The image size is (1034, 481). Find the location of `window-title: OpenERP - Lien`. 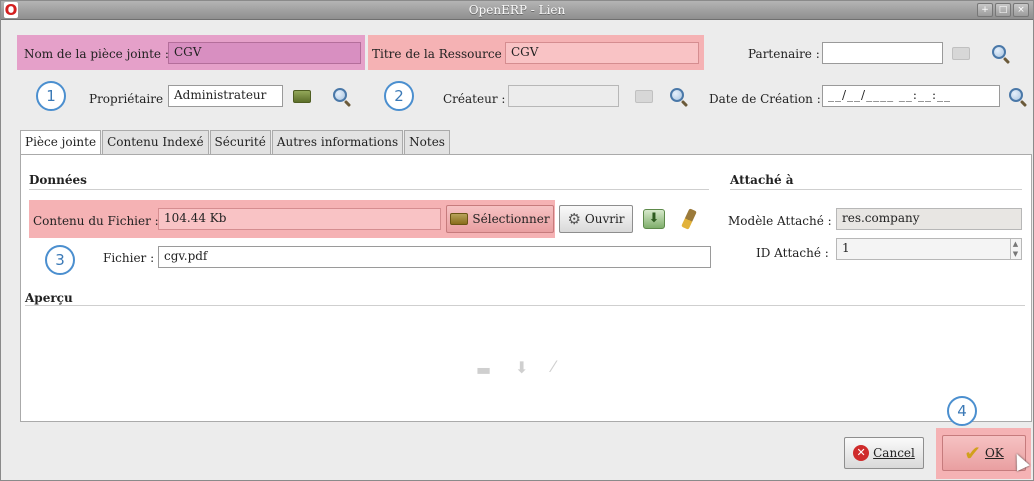

window-title: OpenERP - Lien is located at coordinates (517, 10).